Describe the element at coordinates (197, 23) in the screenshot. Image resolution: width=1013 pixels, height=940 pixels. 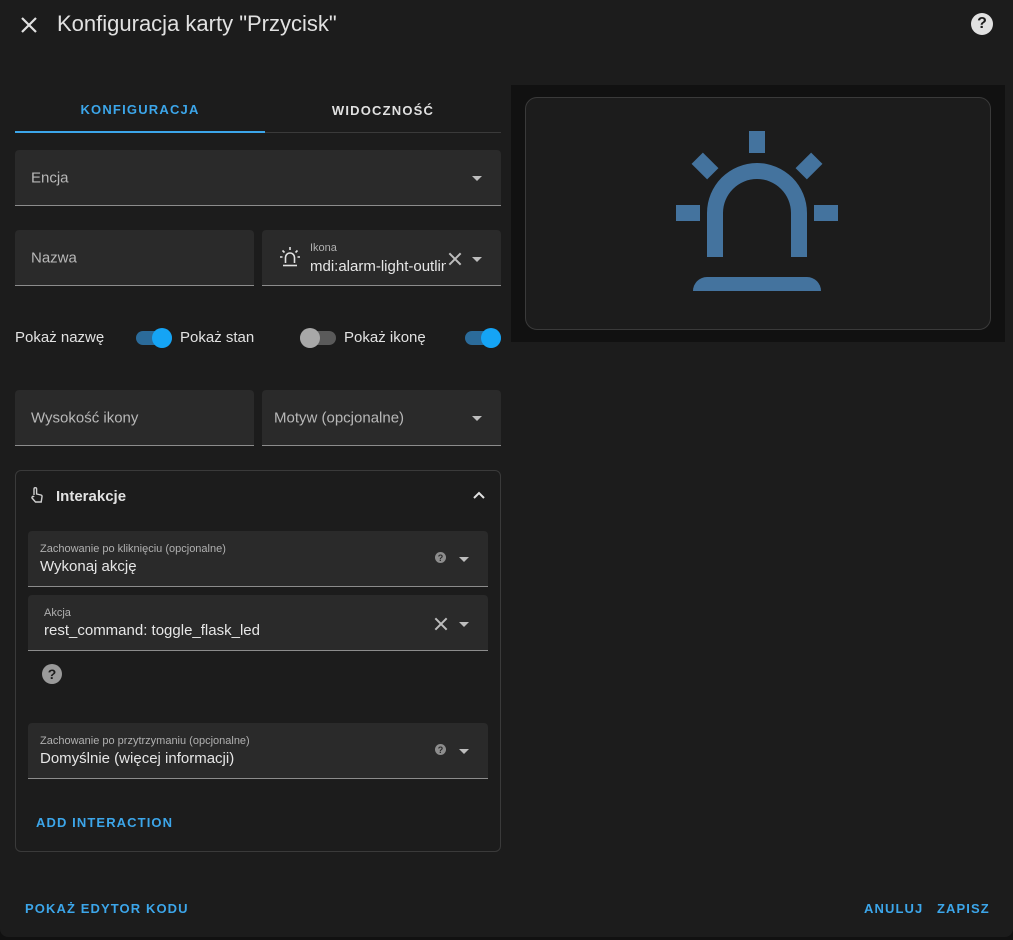
I see `dialog-title: Konfiguracja karty "Przycisk"` at that location.